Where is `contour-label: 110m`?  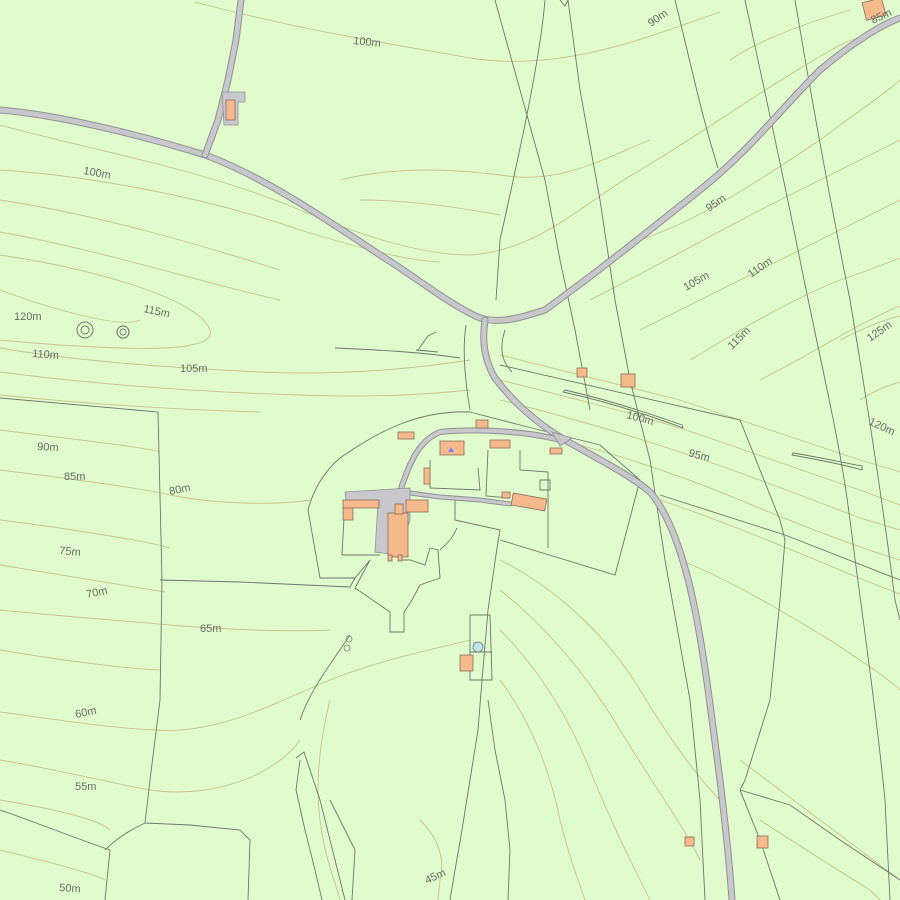 contour-label: 110m is located at coordinates (45, 355).